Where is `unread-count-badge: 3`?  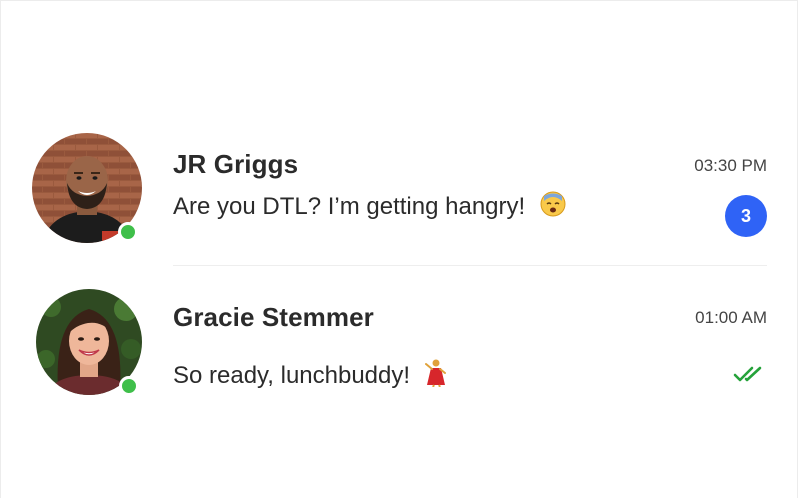
unread-count-badge: 3 is located at coordinates (746, 216).